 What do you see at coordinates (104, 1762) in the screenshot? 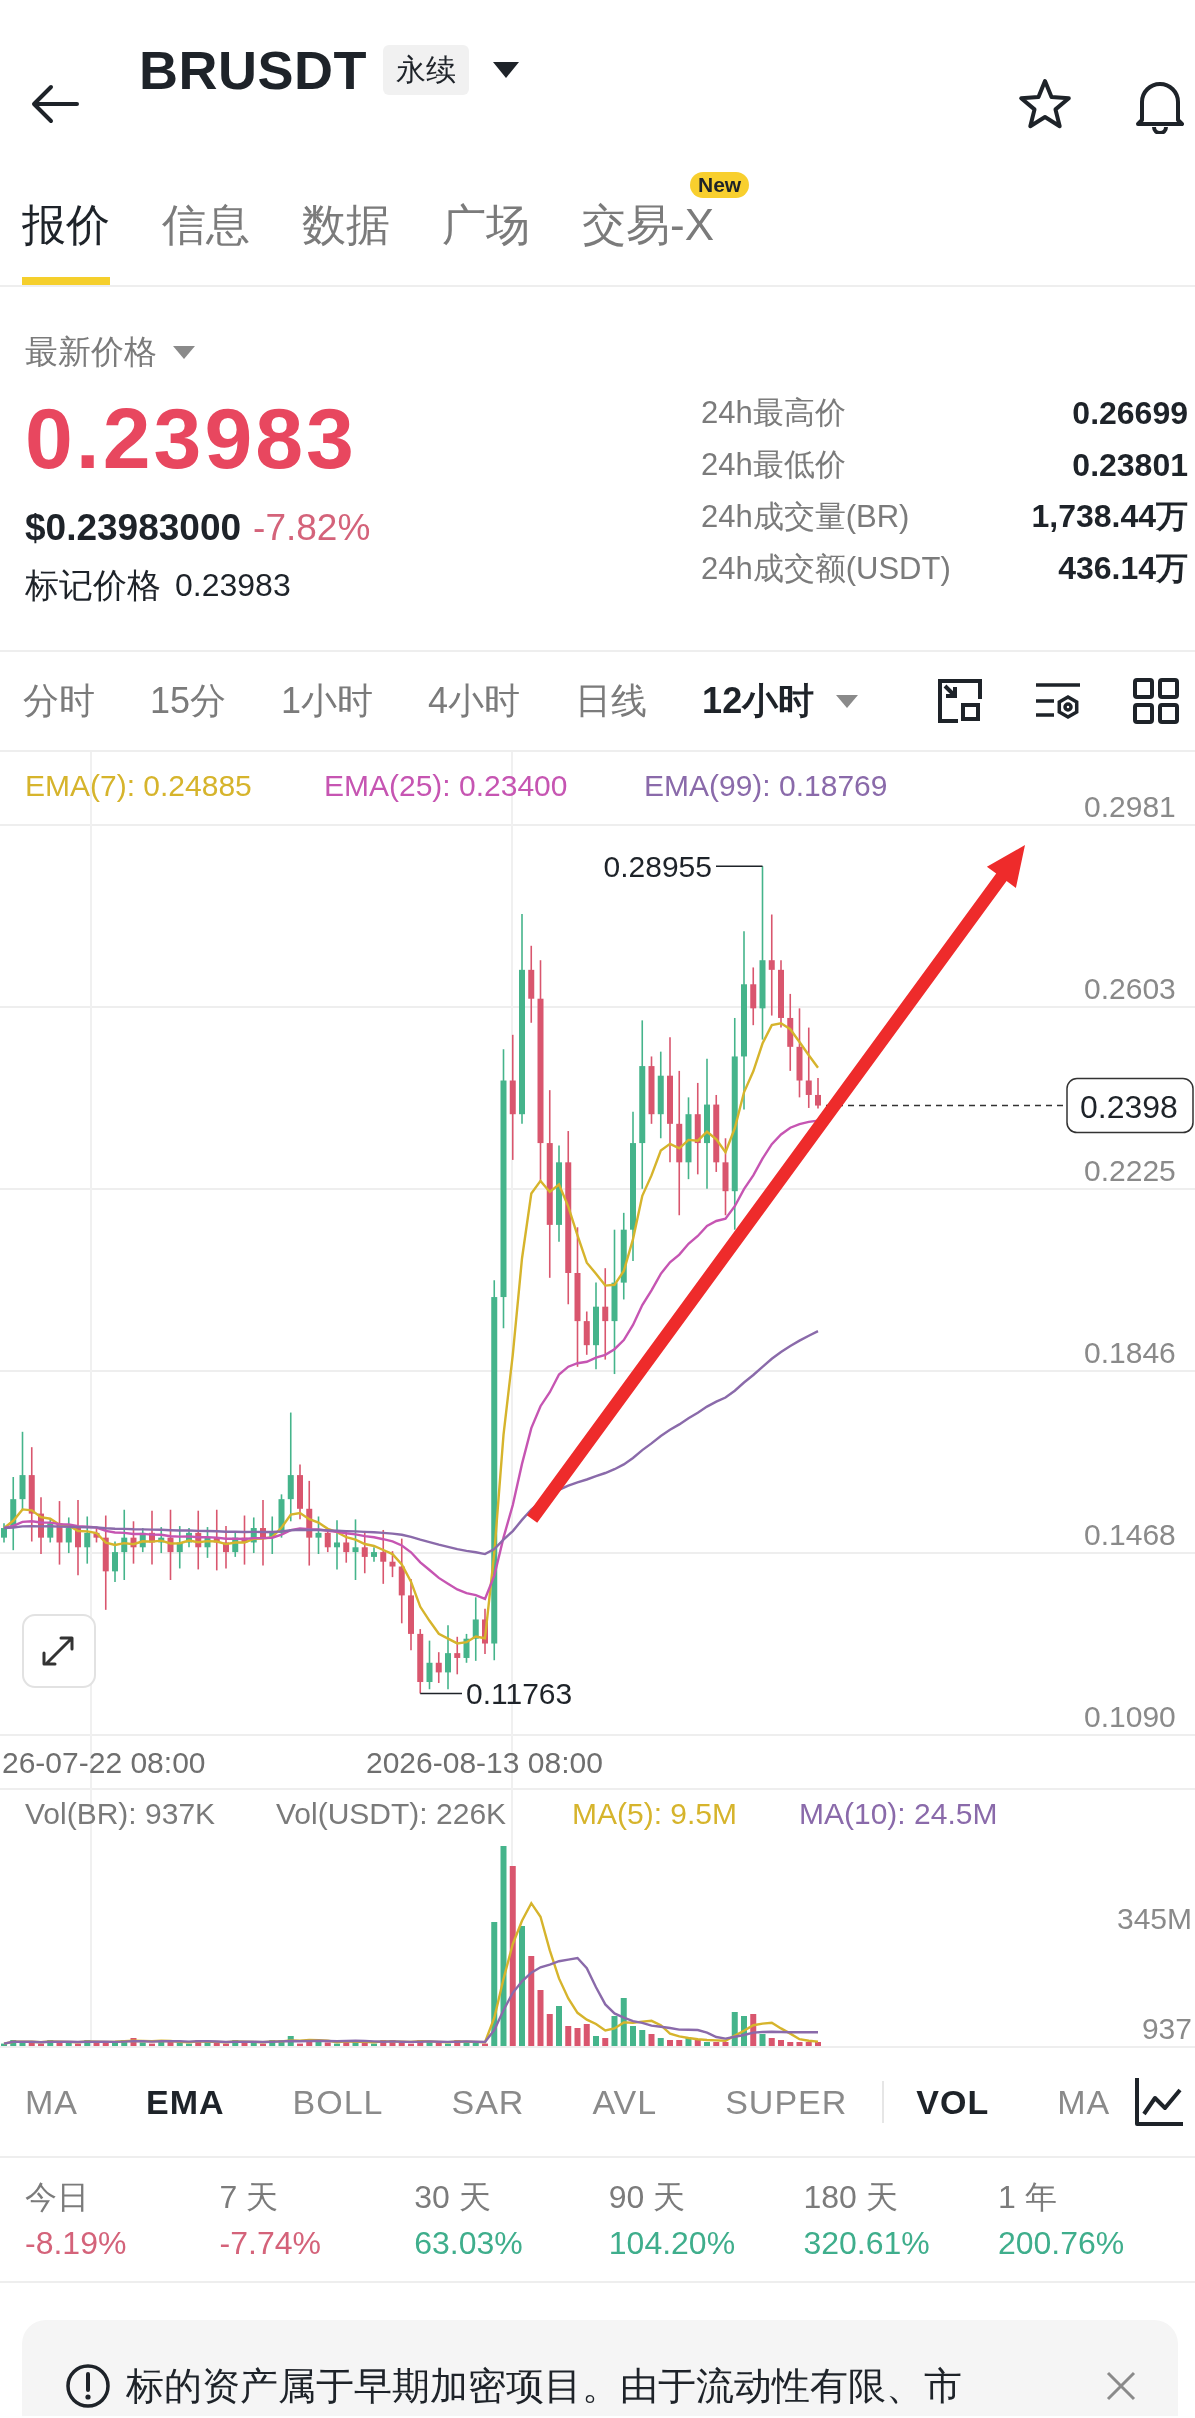
I see `x-axis-label: 26-07-22 08:00` at bounding box center [104, 1762].